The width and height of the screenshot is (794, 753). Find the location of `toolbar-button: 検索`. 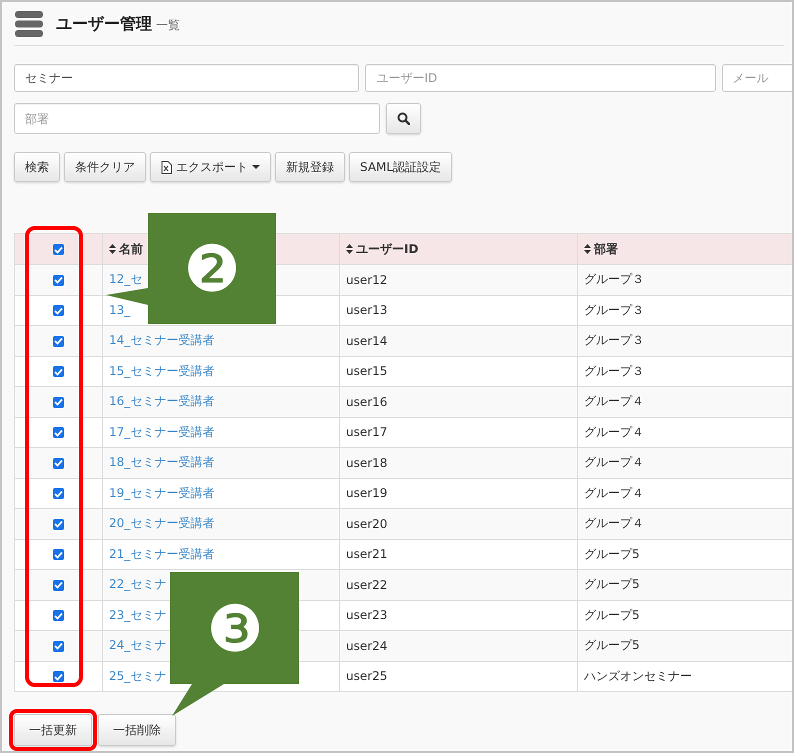

toolbar-button: 検索 is located at coordinates (37, 167).